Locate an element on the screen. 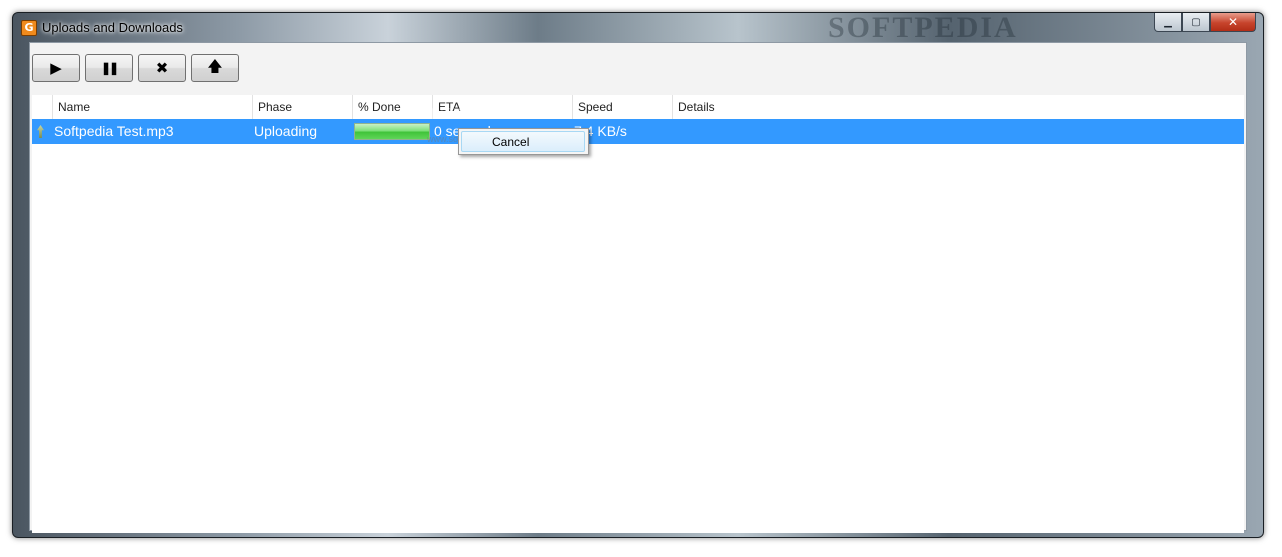 The height and width of the screenshot is (557, 1282). list-header: Name Phase % Done ETA Speed Details is located at coordinates (638, 107).